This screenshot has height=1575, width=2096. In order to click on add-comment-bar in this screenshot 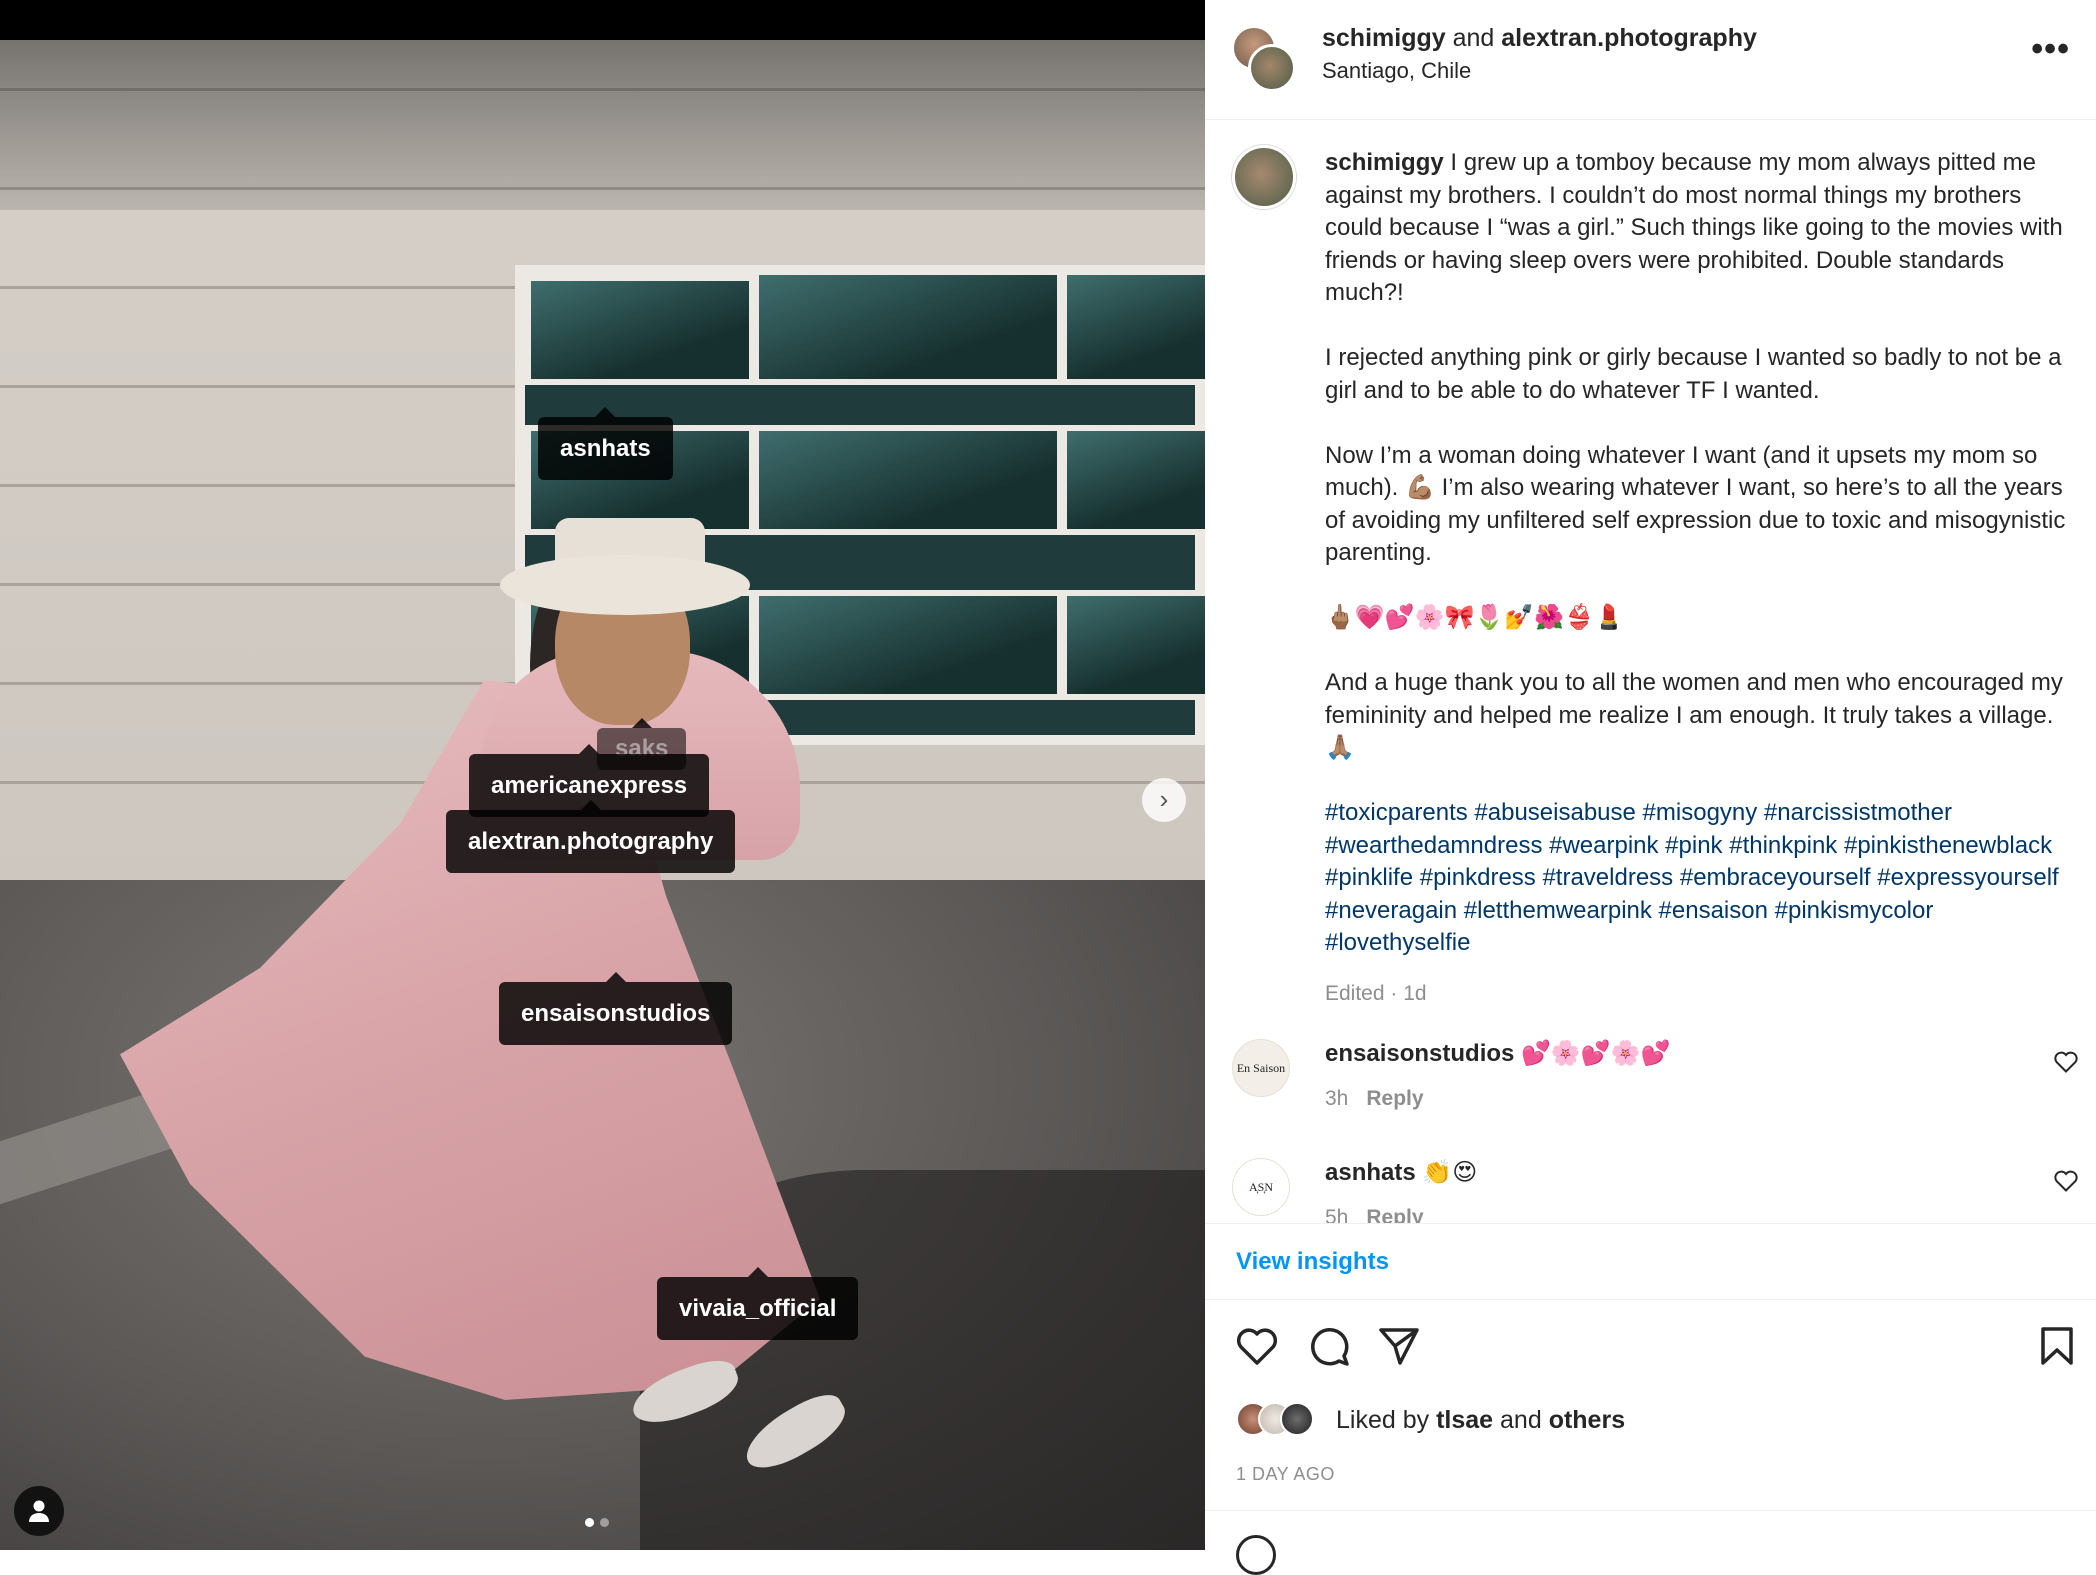, I will do `click(1650, 1542)`.